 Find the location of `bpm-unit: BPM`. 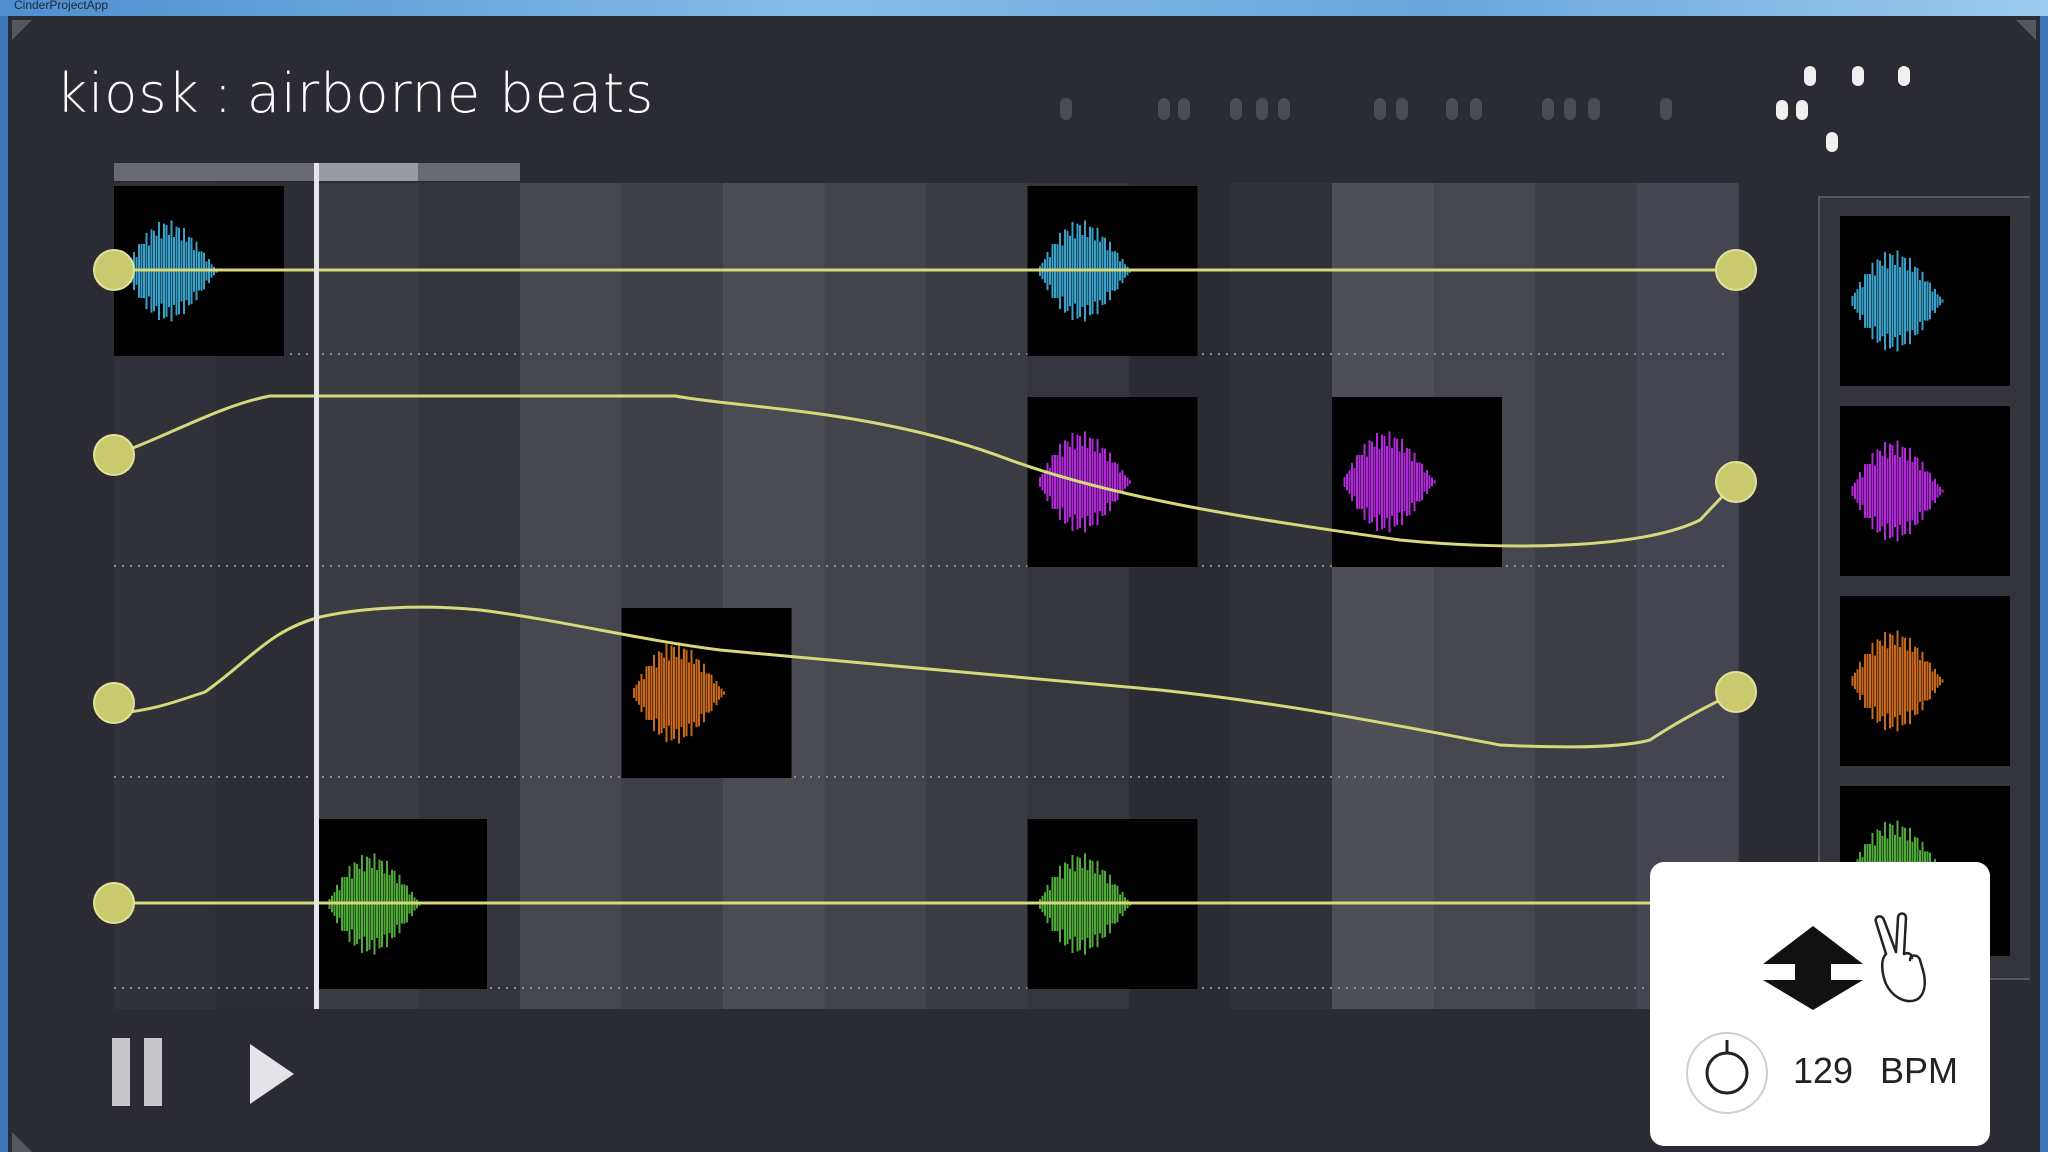

bpm-unit: BPM is located at coordinates (1919, 1070).